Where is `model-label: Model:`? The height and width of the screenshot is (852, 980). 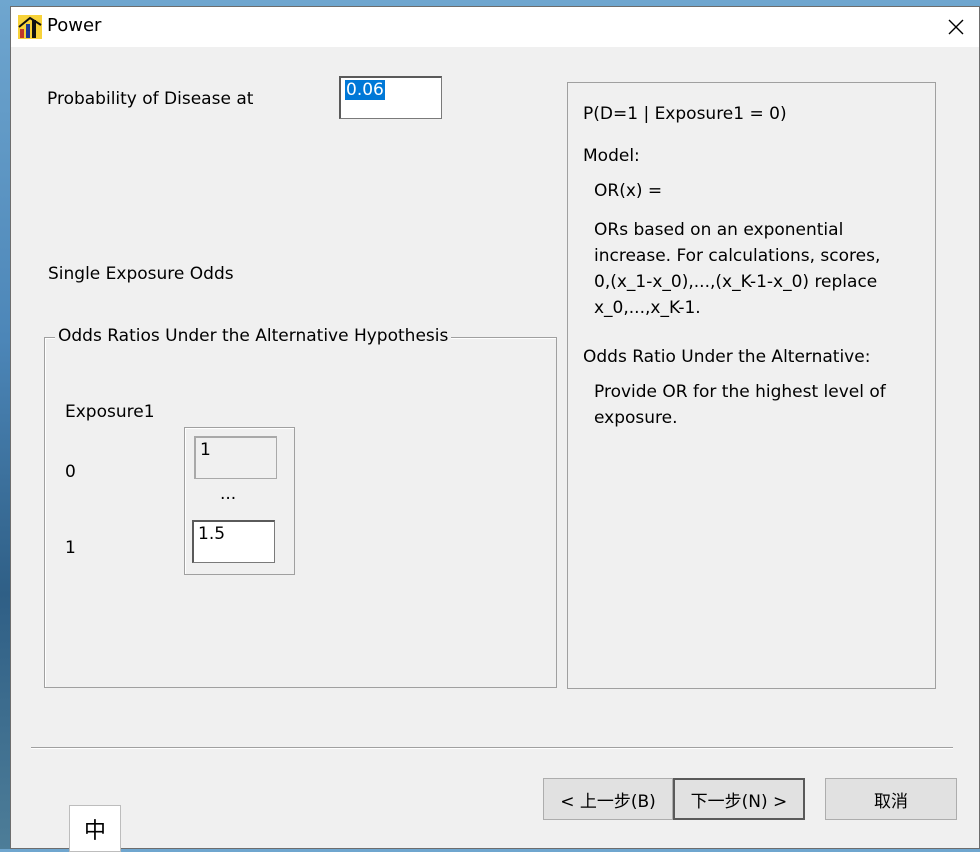
model-label: Model: is located at coordinates (611, 156).